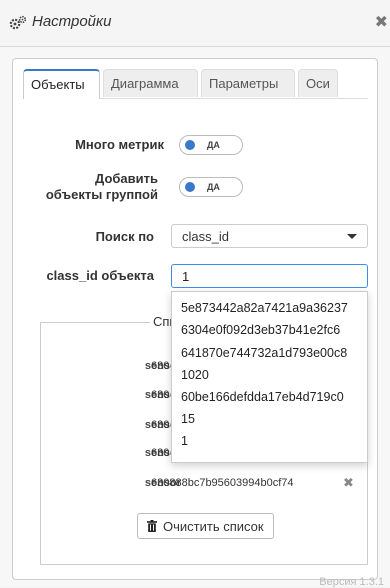  I want to click on group-add-label: Добавить объекты группой, so click(89, 187).